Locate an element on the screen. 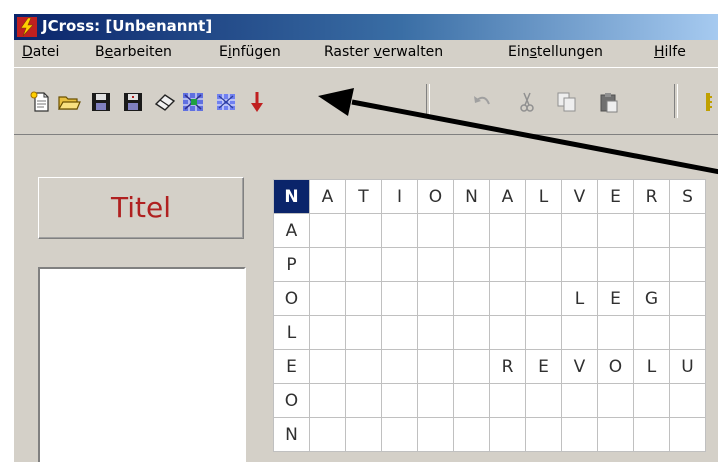 The image size is (718, 462). erase-icon is located at coordinates (165, 102).